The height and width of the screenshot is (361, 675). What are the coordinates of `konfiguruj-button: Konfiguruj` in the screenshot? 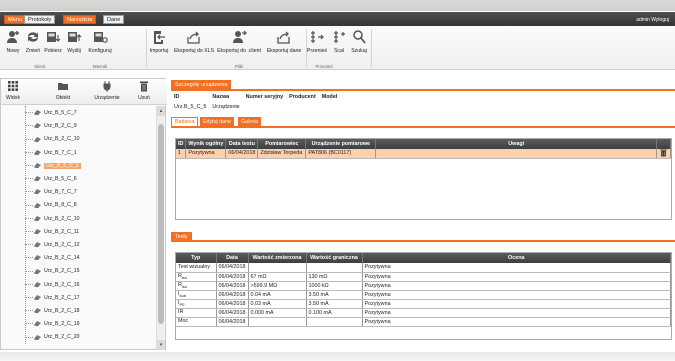 It's located at (100, 44).